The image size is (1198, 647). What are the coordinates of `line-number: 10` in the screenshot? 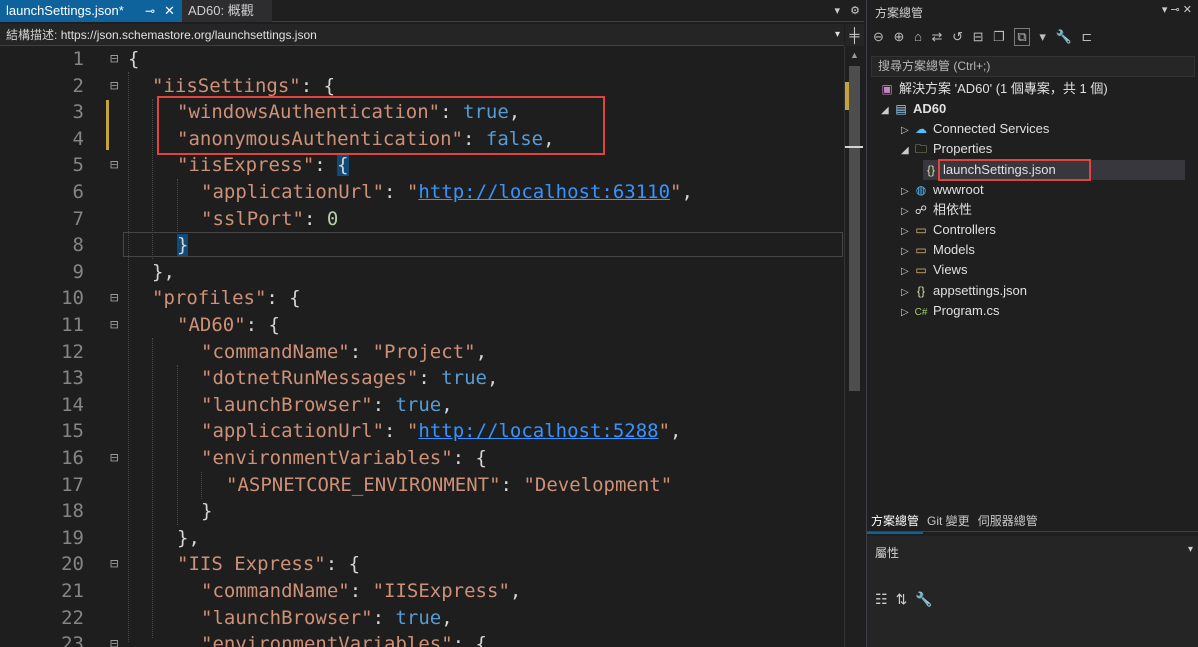 It's located at (72, 298).